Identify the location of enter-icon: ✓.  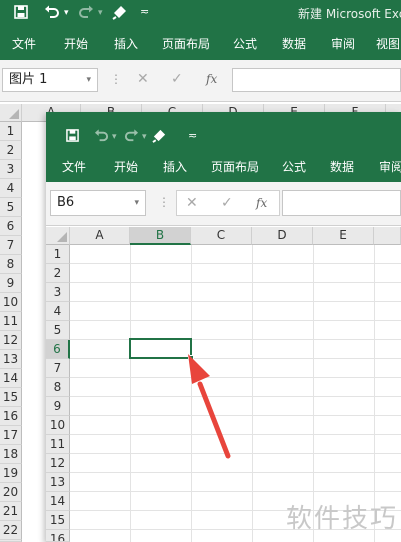
(177, 79).